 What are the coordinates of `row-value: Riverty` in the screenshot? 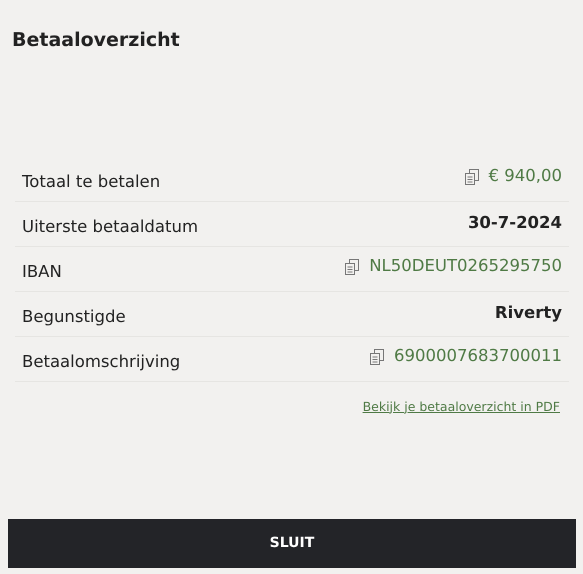 It's located at (528, 313).